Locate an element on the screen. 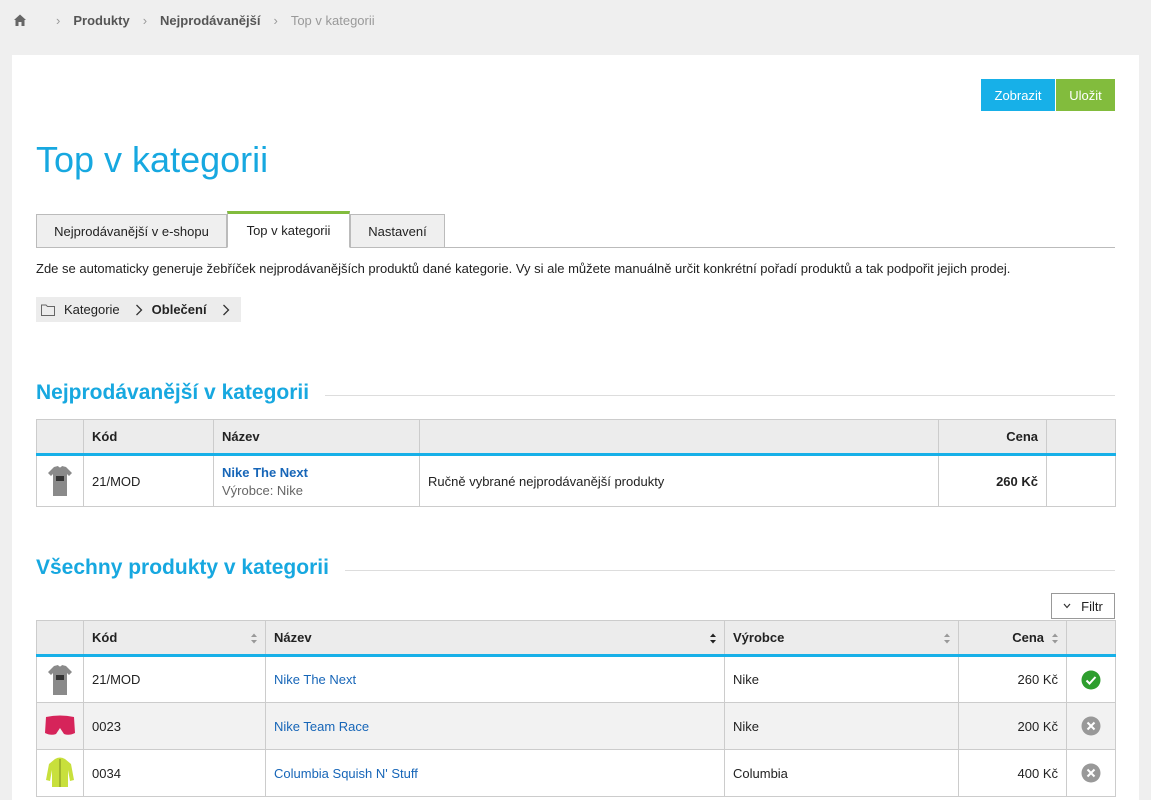 This screenshot has width=1151, height=800. column-header-maker: Výrobce is located at coordinates (841, 638).